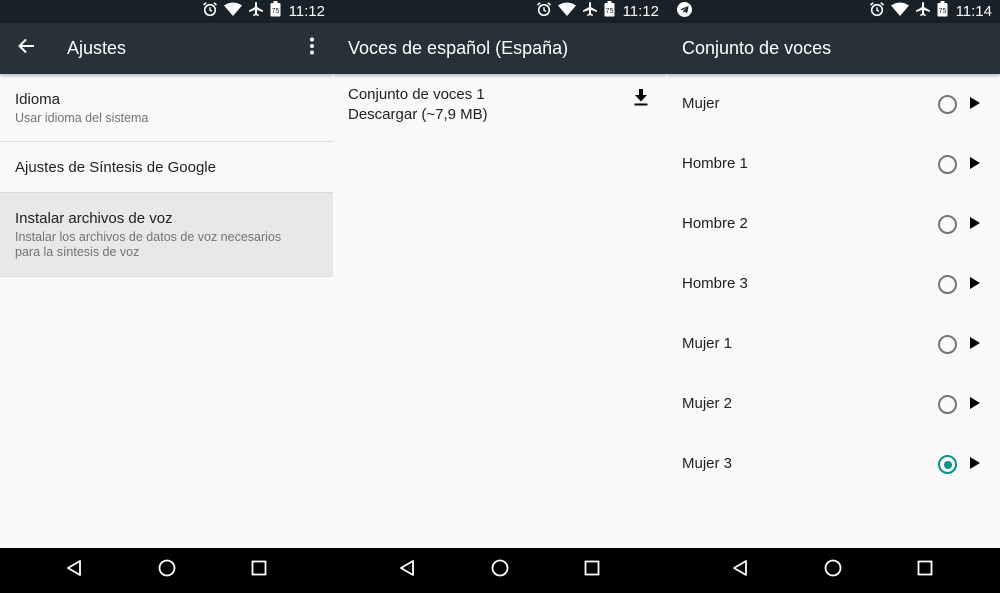  I want to click on download-icon, so click(641, 100).